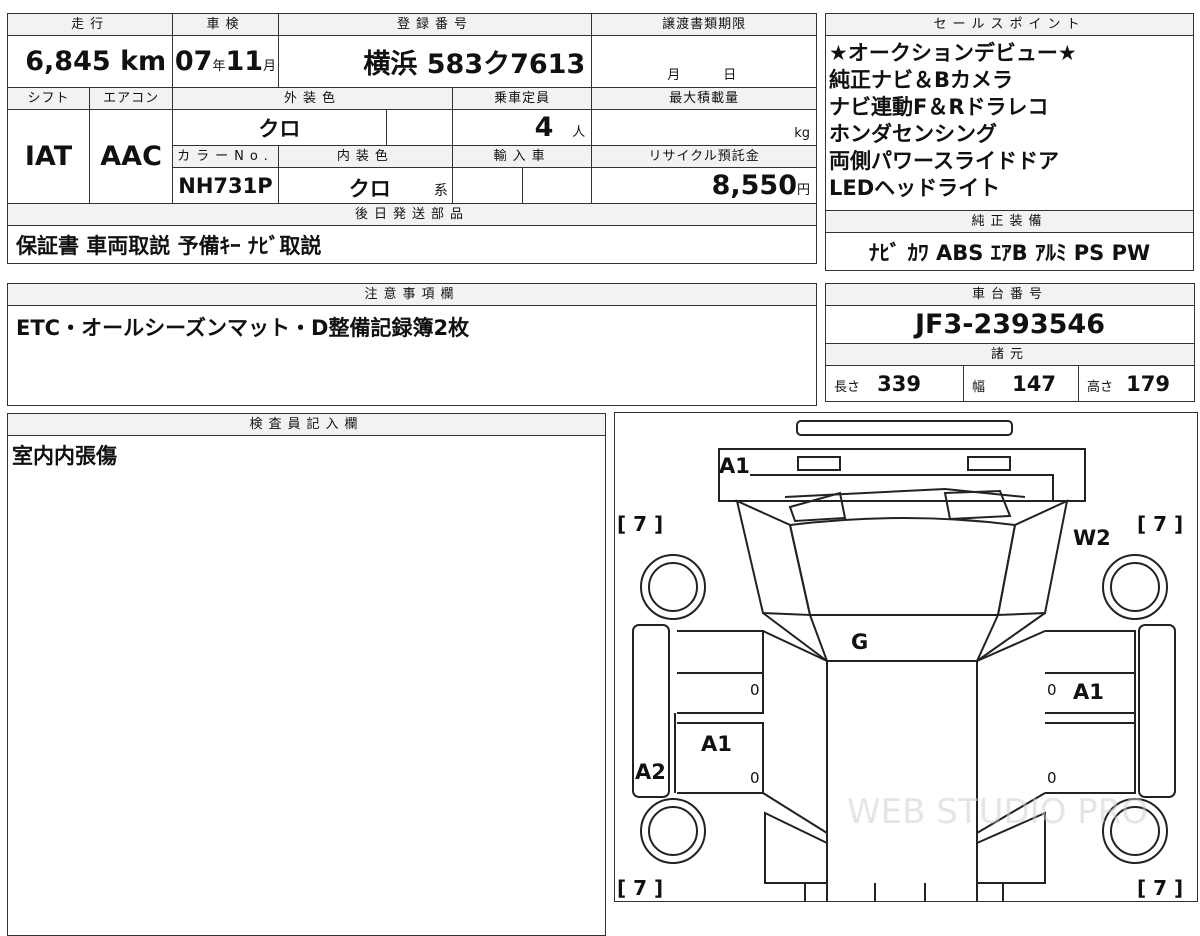 This screenshot has width=1200, height=936. Describe the element at coordinates (419, 127) in the screenshot. I see `exterior-extra-cell` at that location.